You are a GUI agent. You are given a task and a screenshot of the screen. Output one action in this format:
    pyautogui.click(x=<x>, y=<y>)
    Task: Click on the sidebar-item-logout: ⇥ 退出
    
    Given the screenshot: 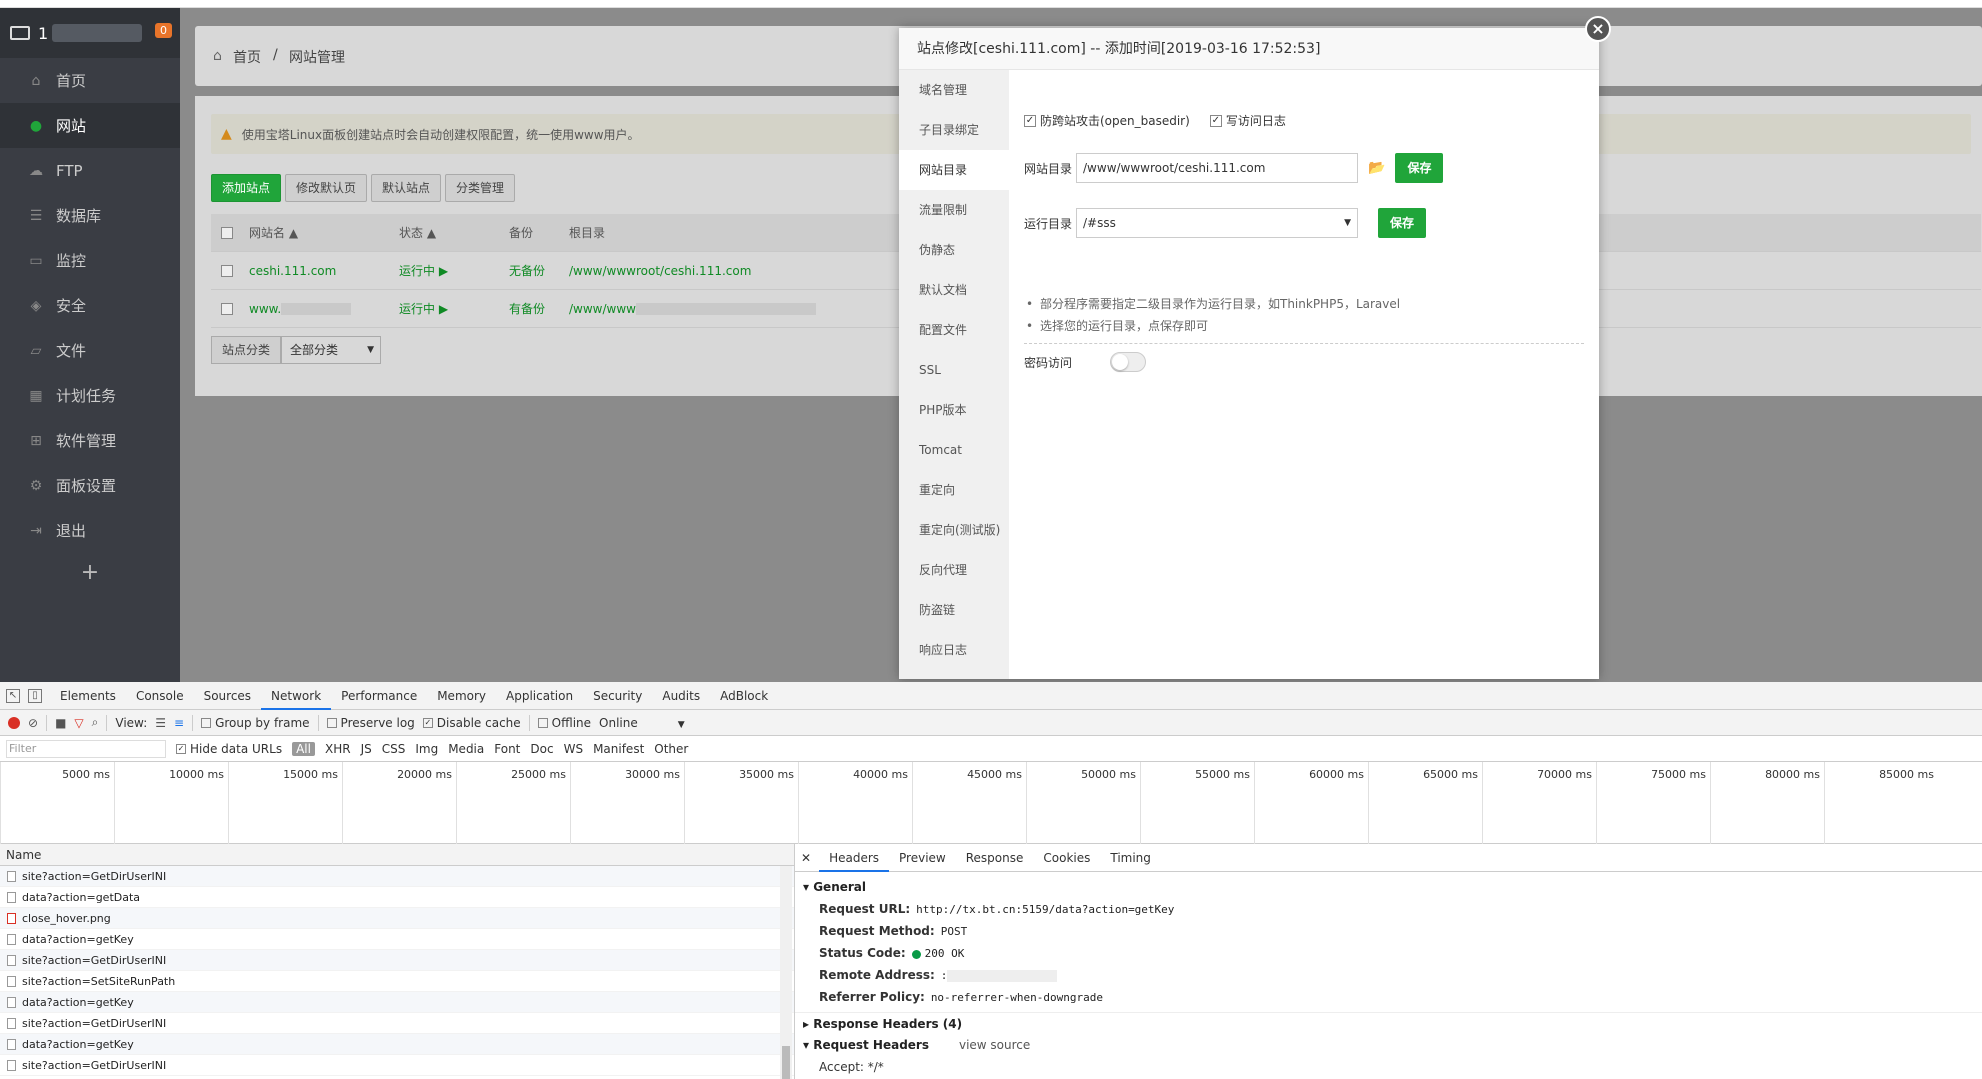 What is the action you would take?
    pyautogui.click(x=90, y=530)
    